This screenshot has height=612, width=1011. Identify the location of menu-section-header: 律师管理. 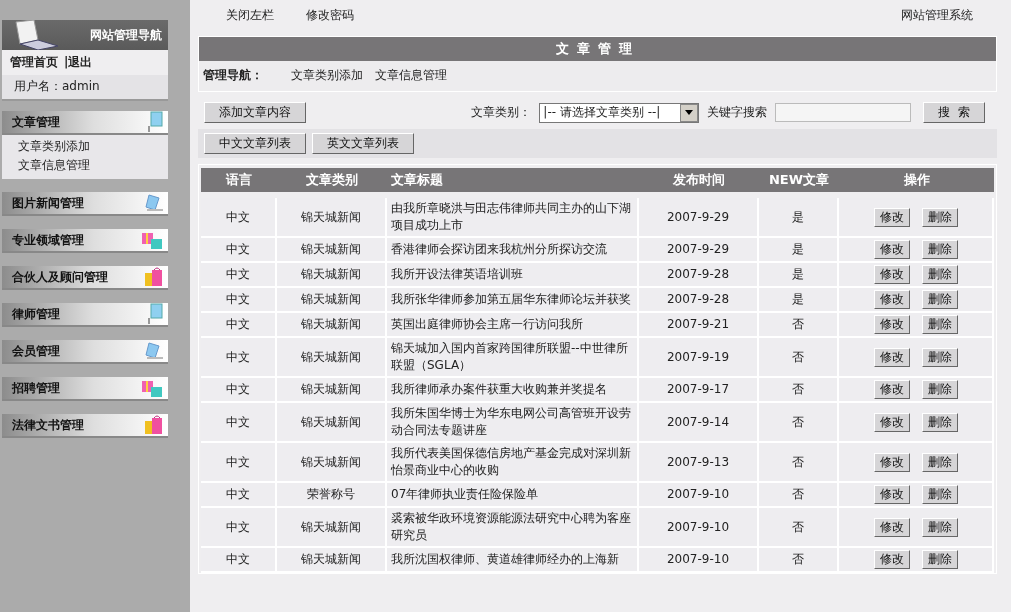
(85, 315).